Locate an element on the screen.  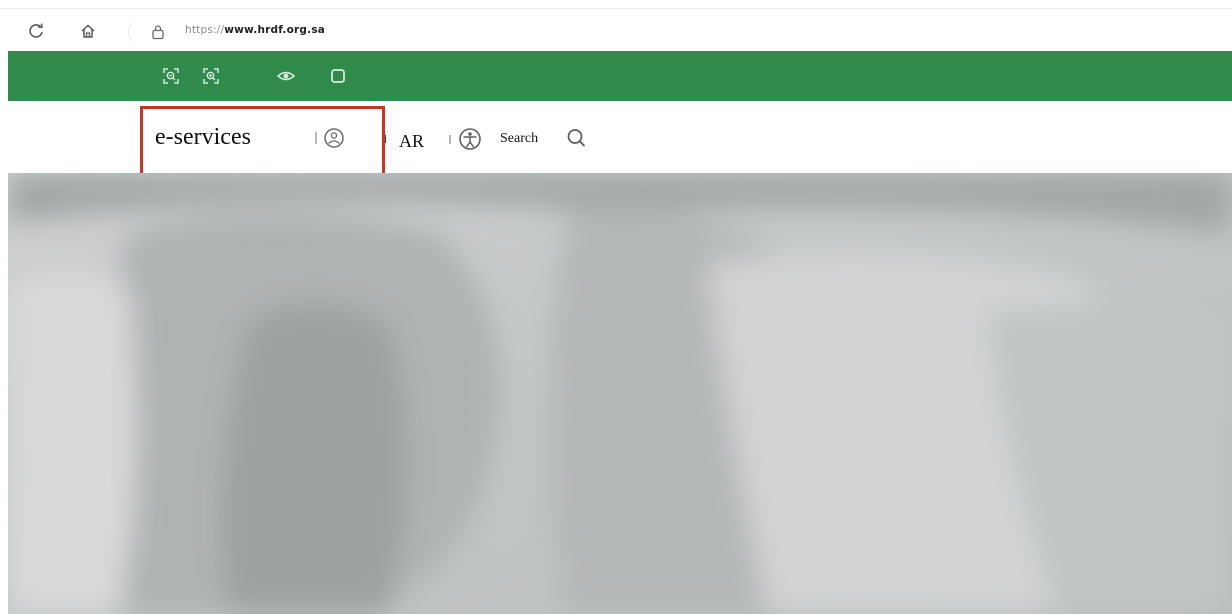
lock-icon is located at coordinates (158, 32).